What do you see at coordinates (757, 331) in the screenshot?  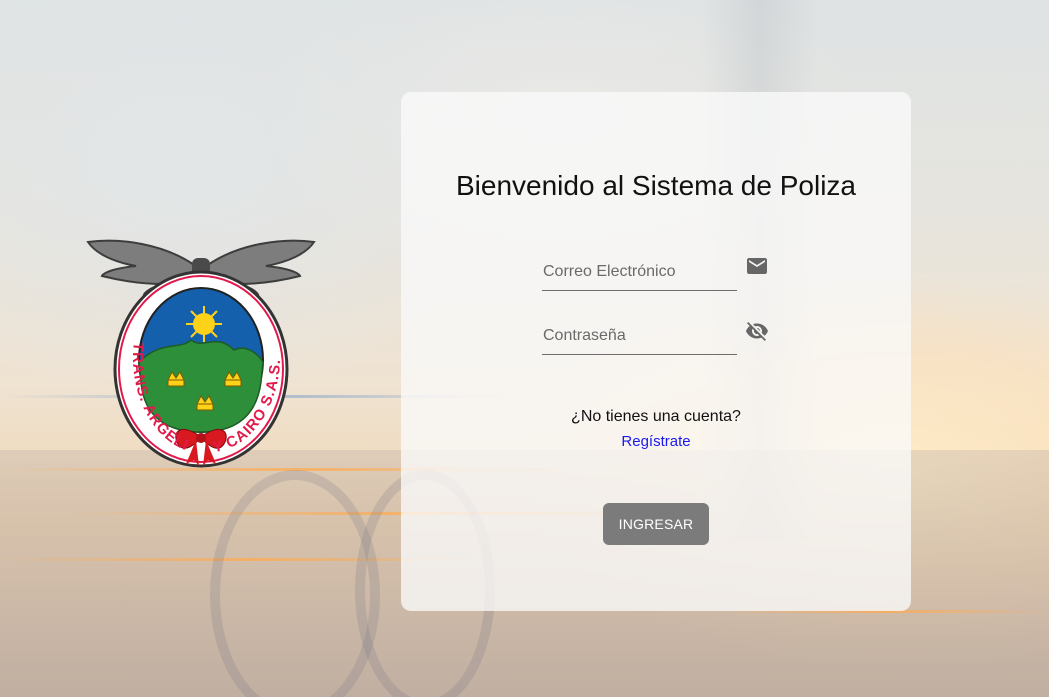 I see `eye-off-icon` at bounding box center [757, 331].